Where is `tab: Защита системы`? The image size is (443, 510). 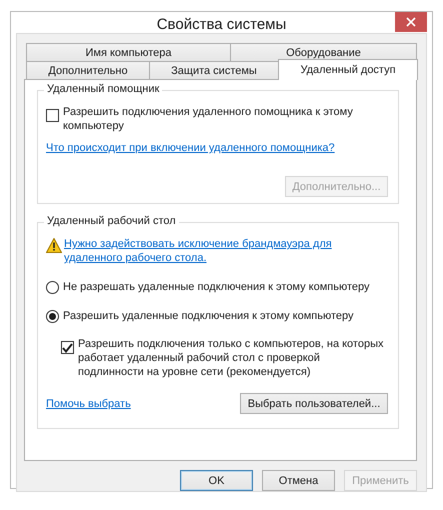 tab: Защита системы is located at coordinates (214, 70).